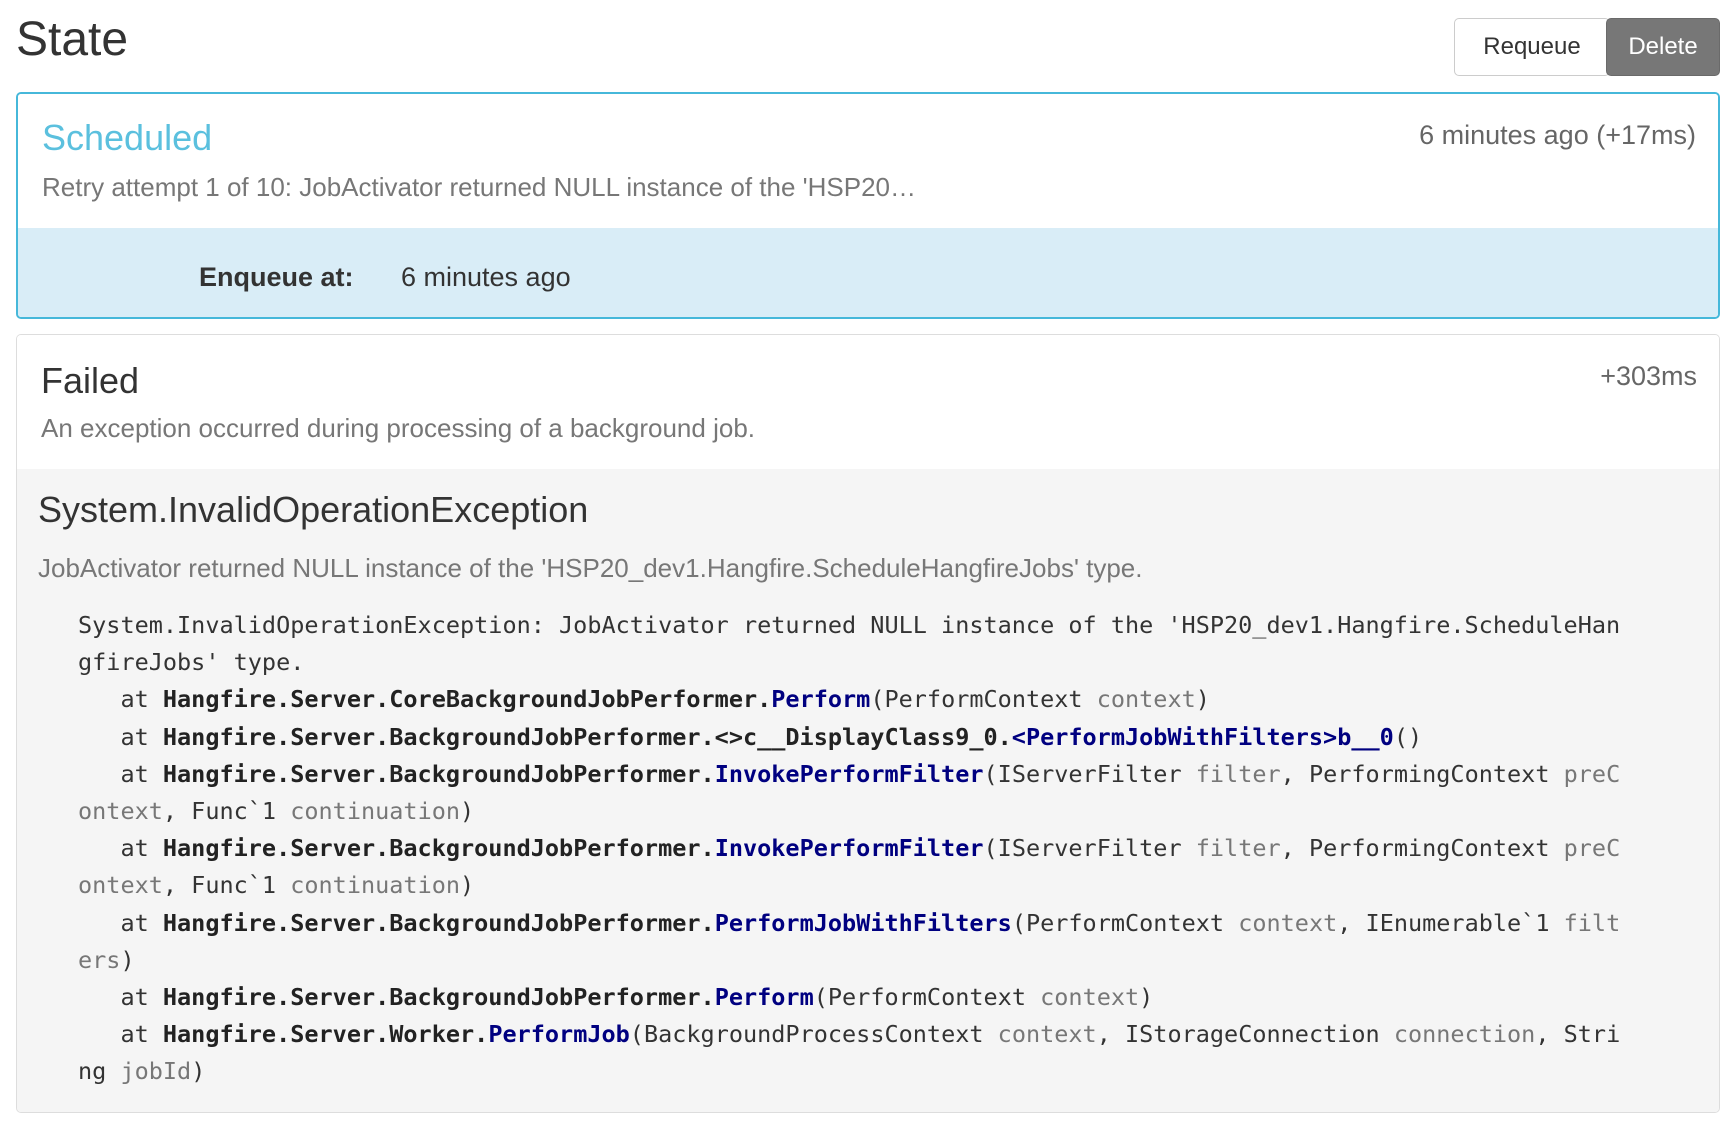 The width and height of the screenshot is (1736, 1122). What do you see at coordinates (868, 960) in the screenshot?
I see `stack-frame-wrap: ers)` at bounding box center [868, 960].